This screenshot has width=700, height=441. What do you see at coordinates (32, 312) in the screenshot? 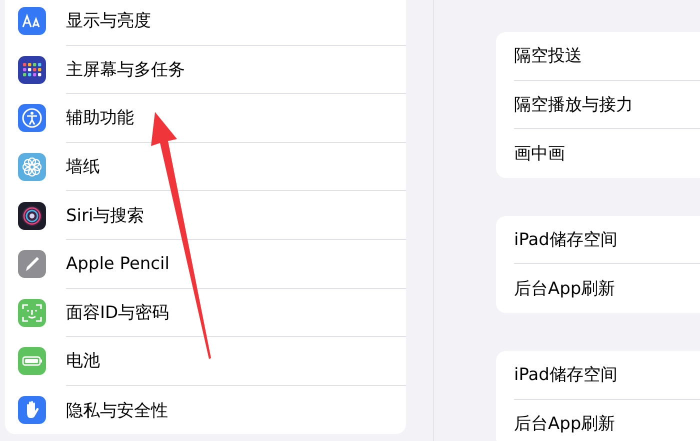
I see `face-icon` at bounding box center [32, 312].